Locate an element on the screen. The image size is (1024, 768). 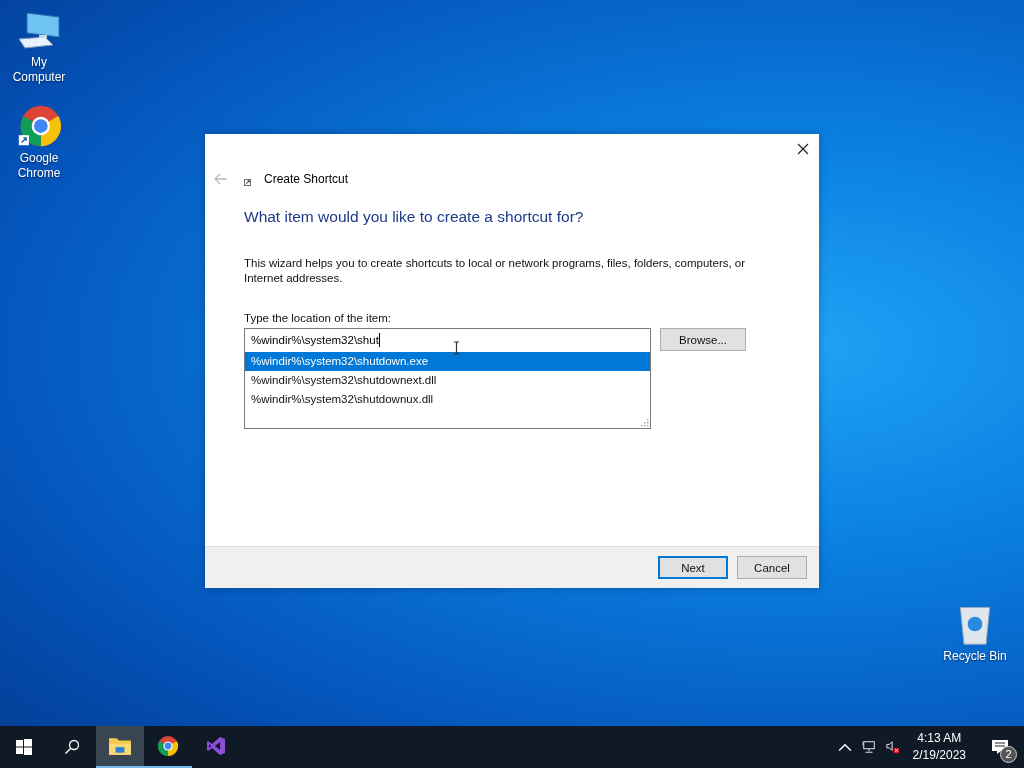
description-text: This wizard helps you to create shortcuts to local or network programs, files, folders, computers, or Internet addresses. is located at coordinates (495, 271).